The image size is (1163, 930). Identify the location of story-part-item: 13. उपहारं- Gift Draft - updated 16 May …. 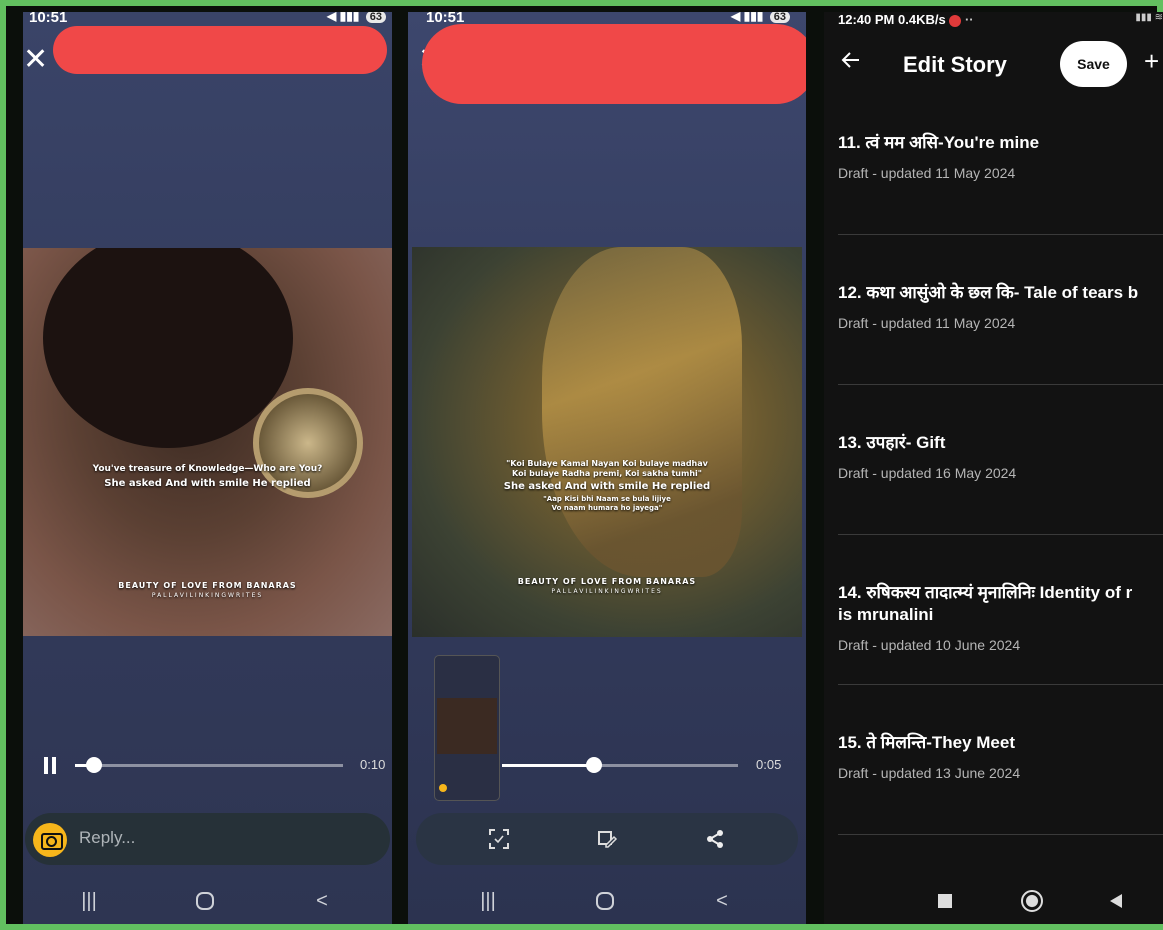
(1000, 456).